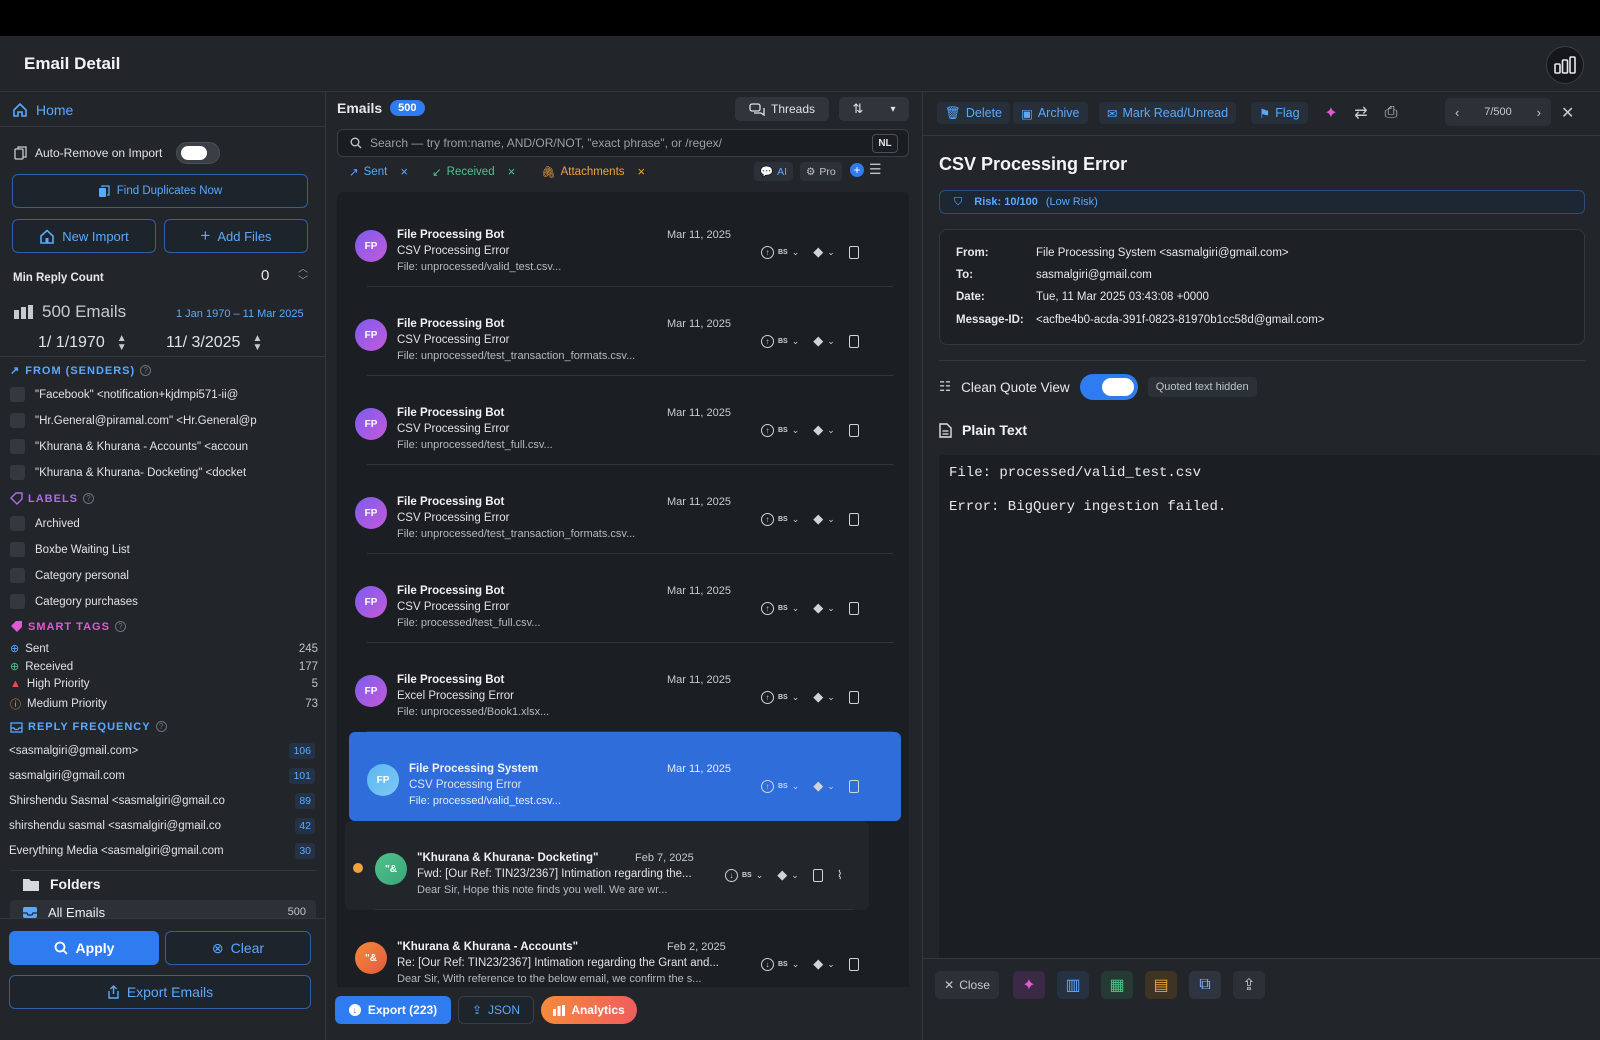  Describe the element at coordinates (967, 985) in the screenshot. I see `close-button: ✕ Close` at that location.